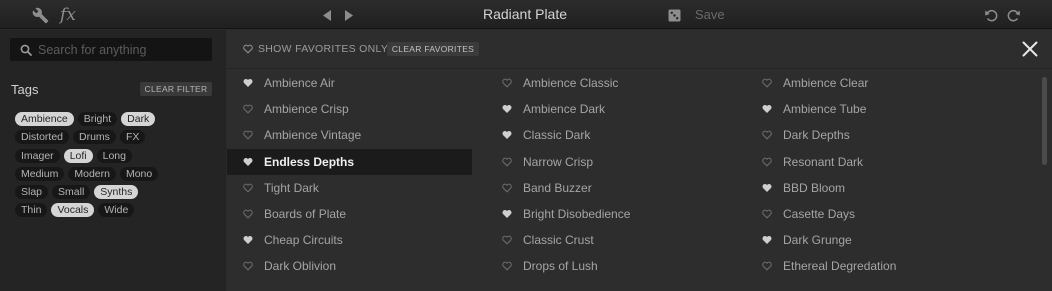  I want to click on tag-chip: Imager, so click(37, 155).